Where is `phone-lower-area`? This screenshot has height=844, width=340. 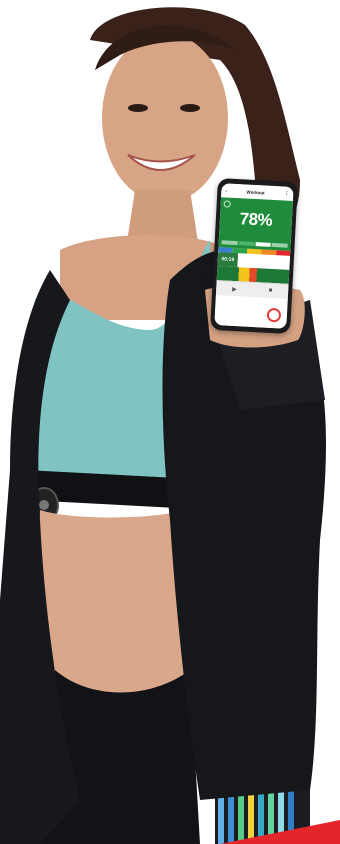
phone-lower-area is located at coordinates (251, 312).